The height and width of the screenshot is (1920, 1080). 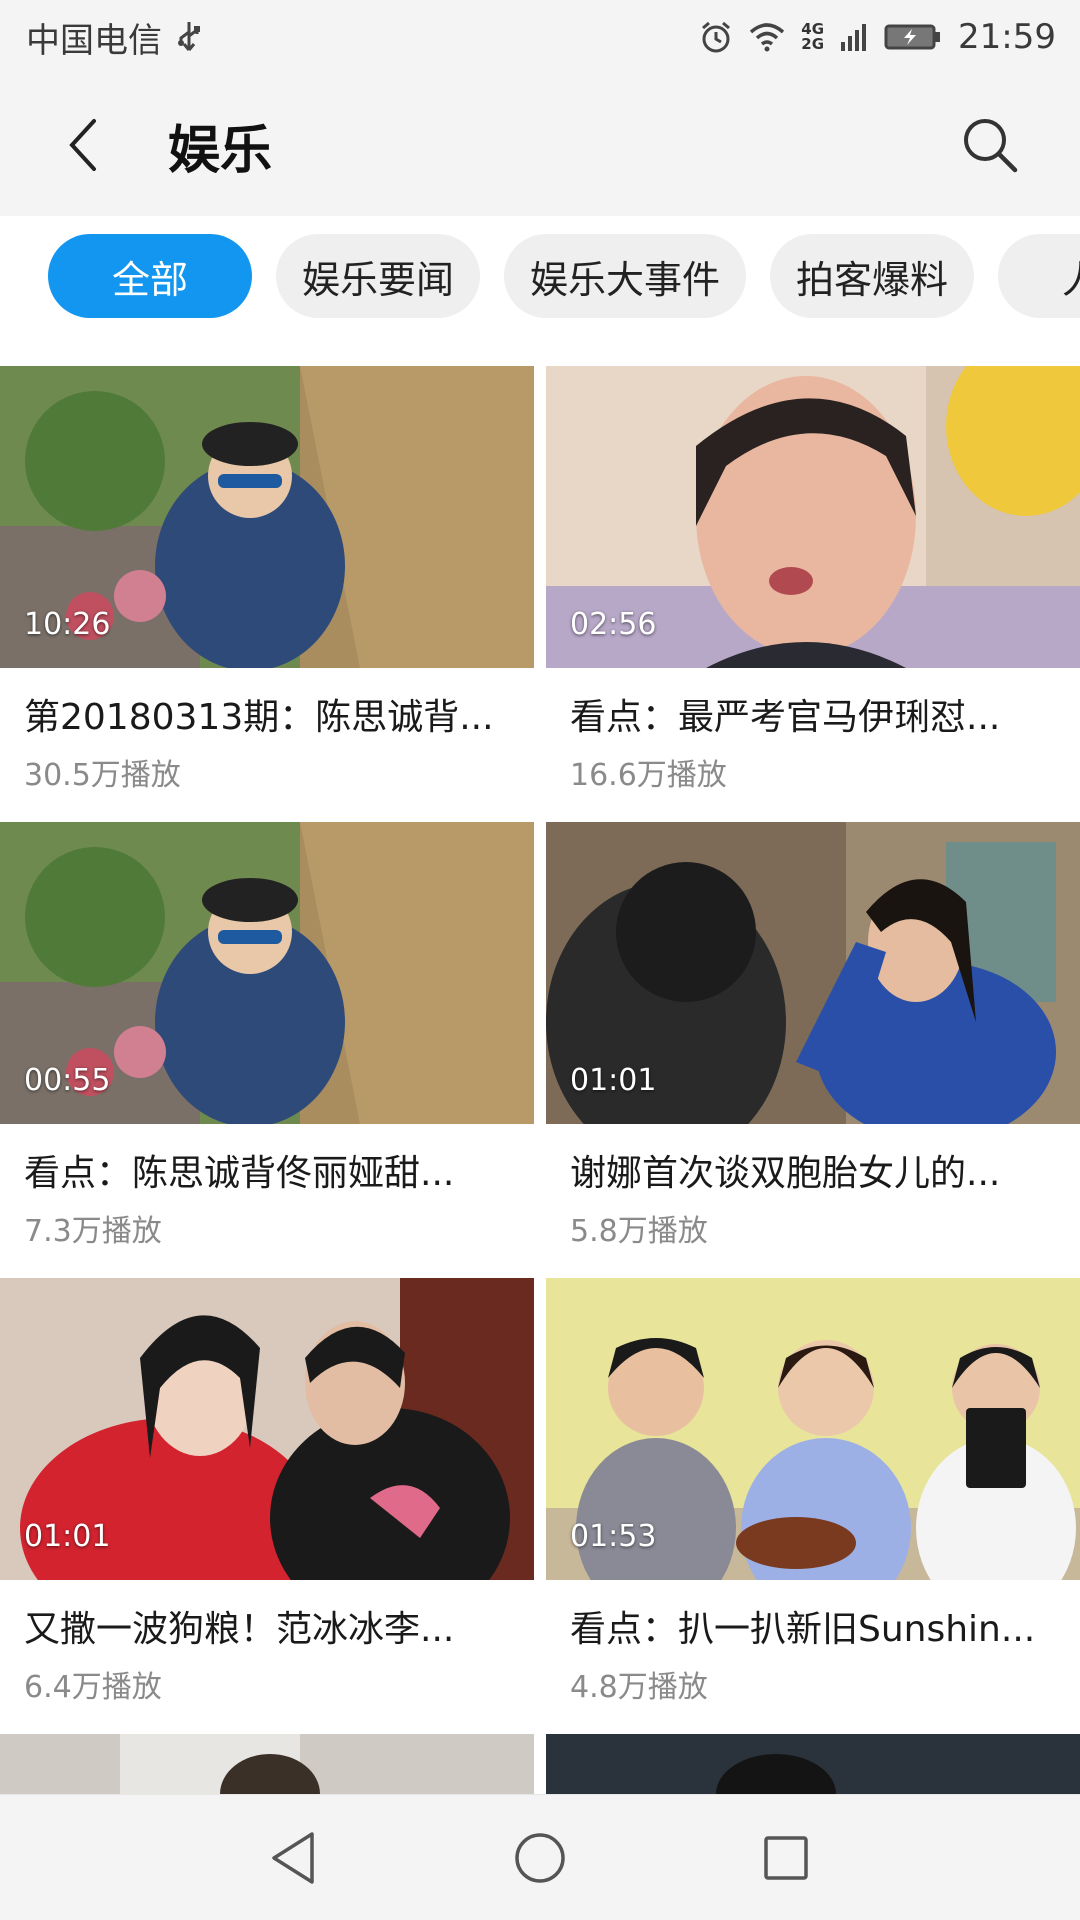 What do you see at coordinates (67, 1080) in the screenshot?
I see `video-duration: 00:55` at bounding box center [67, 1080].